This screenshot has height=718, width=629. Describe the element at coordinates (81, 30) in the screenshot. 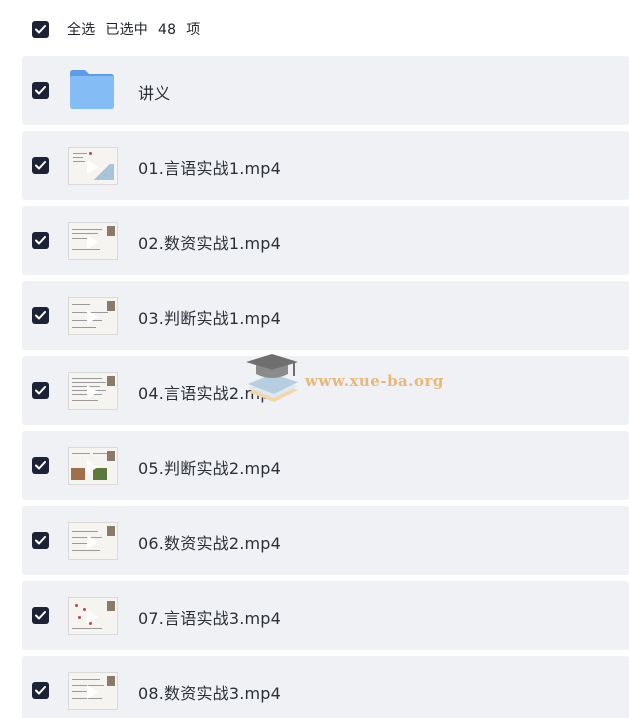

I see `select-all-label: 全选` at that location.